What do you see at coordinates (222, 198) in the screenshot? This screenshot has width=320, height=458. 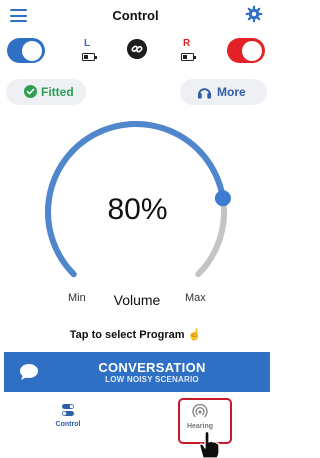 I see `volume-knob` at bounding box center [222, 198].